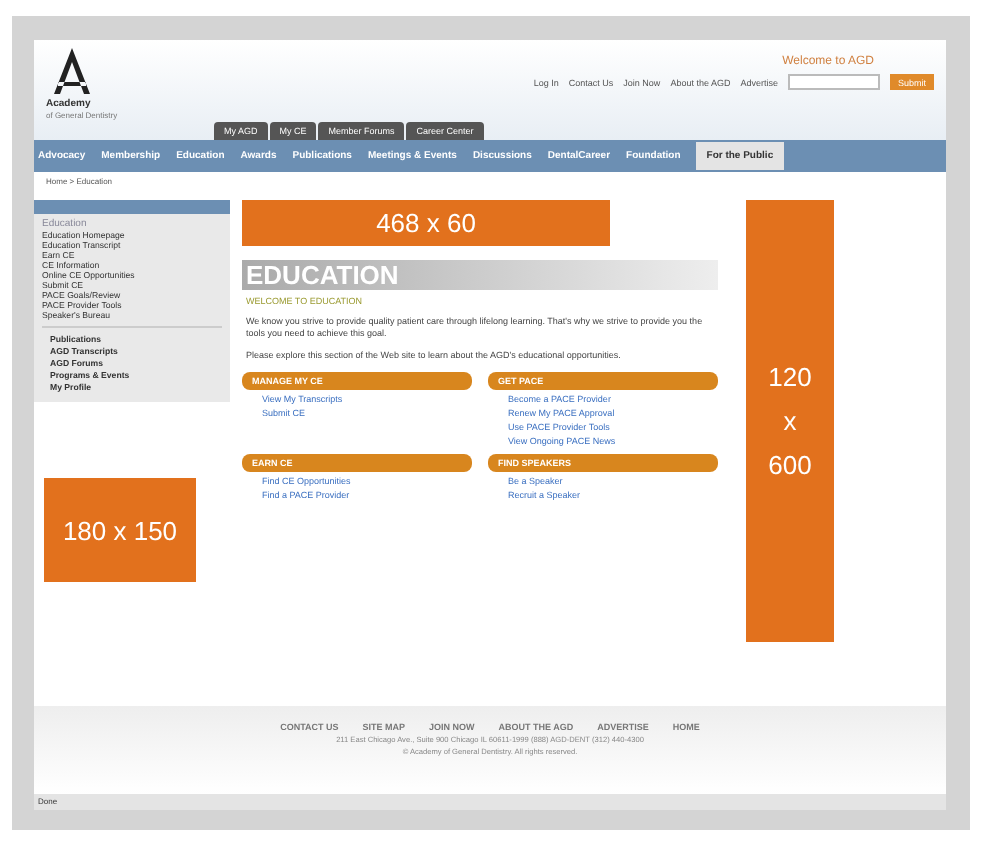  Describe the element at coordinates (120, 530) in the screenshot. I see `ad-size-label: 180 x 150` at that location.